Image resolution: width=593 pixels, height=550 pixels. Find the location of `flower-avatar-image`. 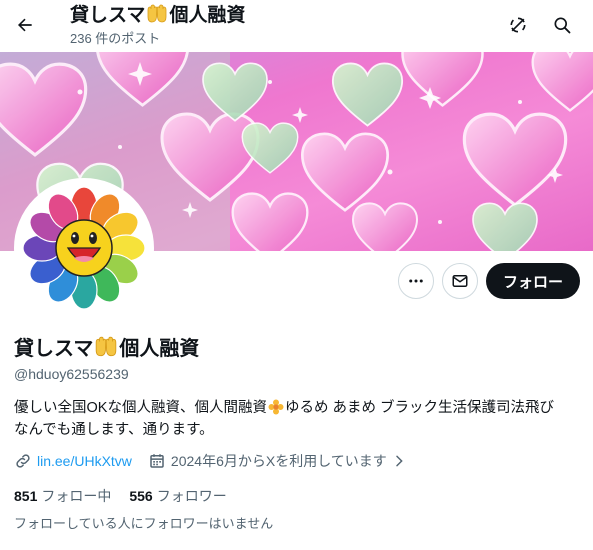

flower-avatar-image is located at coordinates (84, 248).